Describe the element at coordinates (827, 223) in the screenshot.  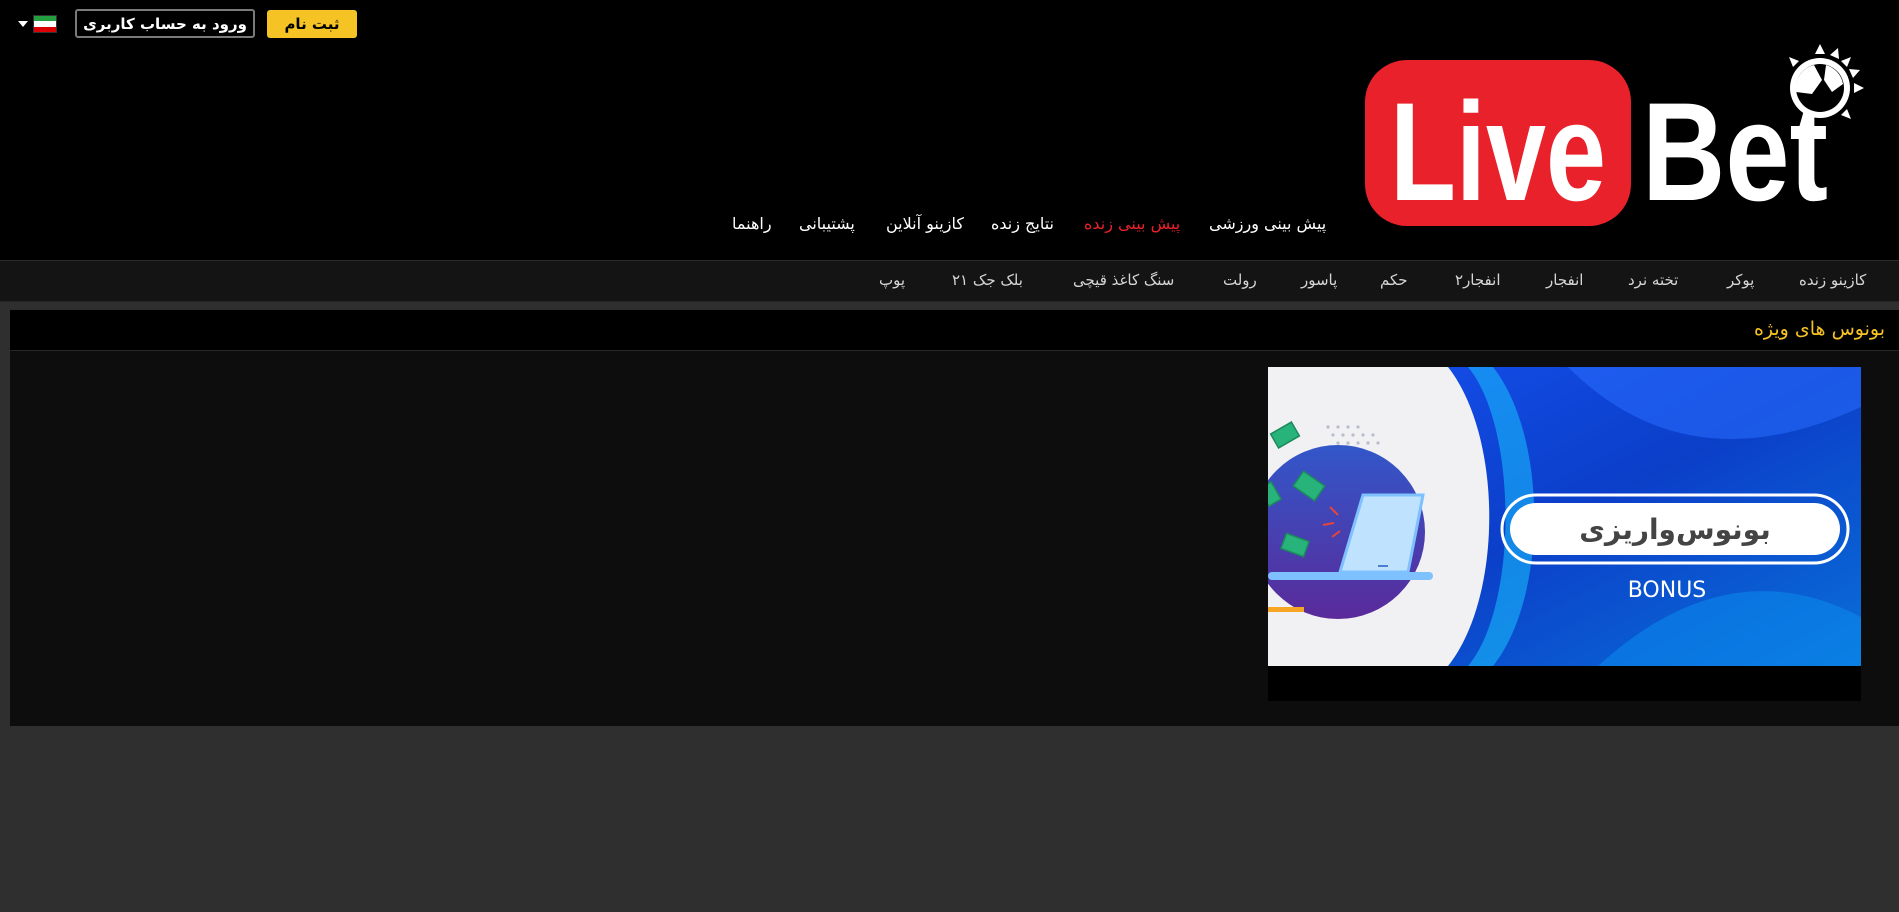
I see `nav-item-support: پشتیبانی` at that location.